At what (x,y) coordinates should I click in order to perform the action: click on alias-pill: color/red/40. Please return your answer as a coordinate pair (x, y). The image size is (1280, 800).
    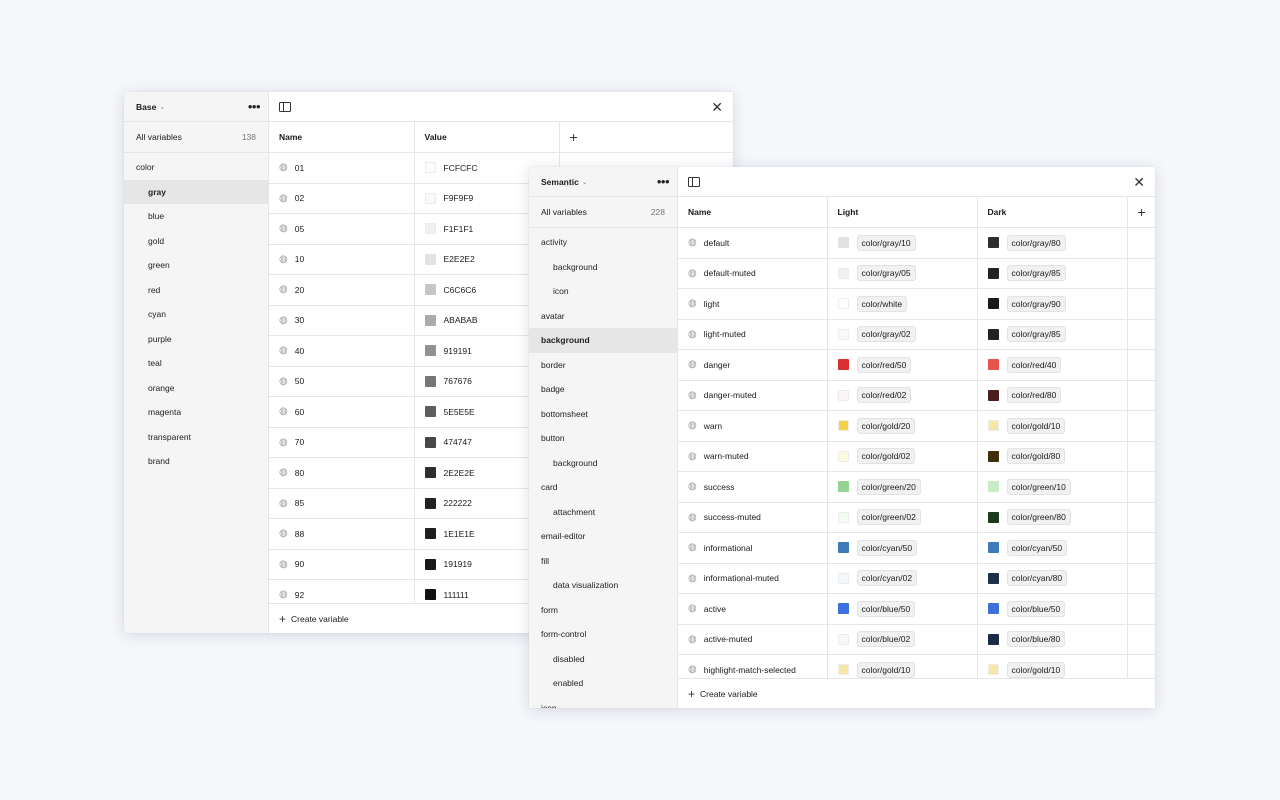
    Looking at the image, I should click on (1034, 364).